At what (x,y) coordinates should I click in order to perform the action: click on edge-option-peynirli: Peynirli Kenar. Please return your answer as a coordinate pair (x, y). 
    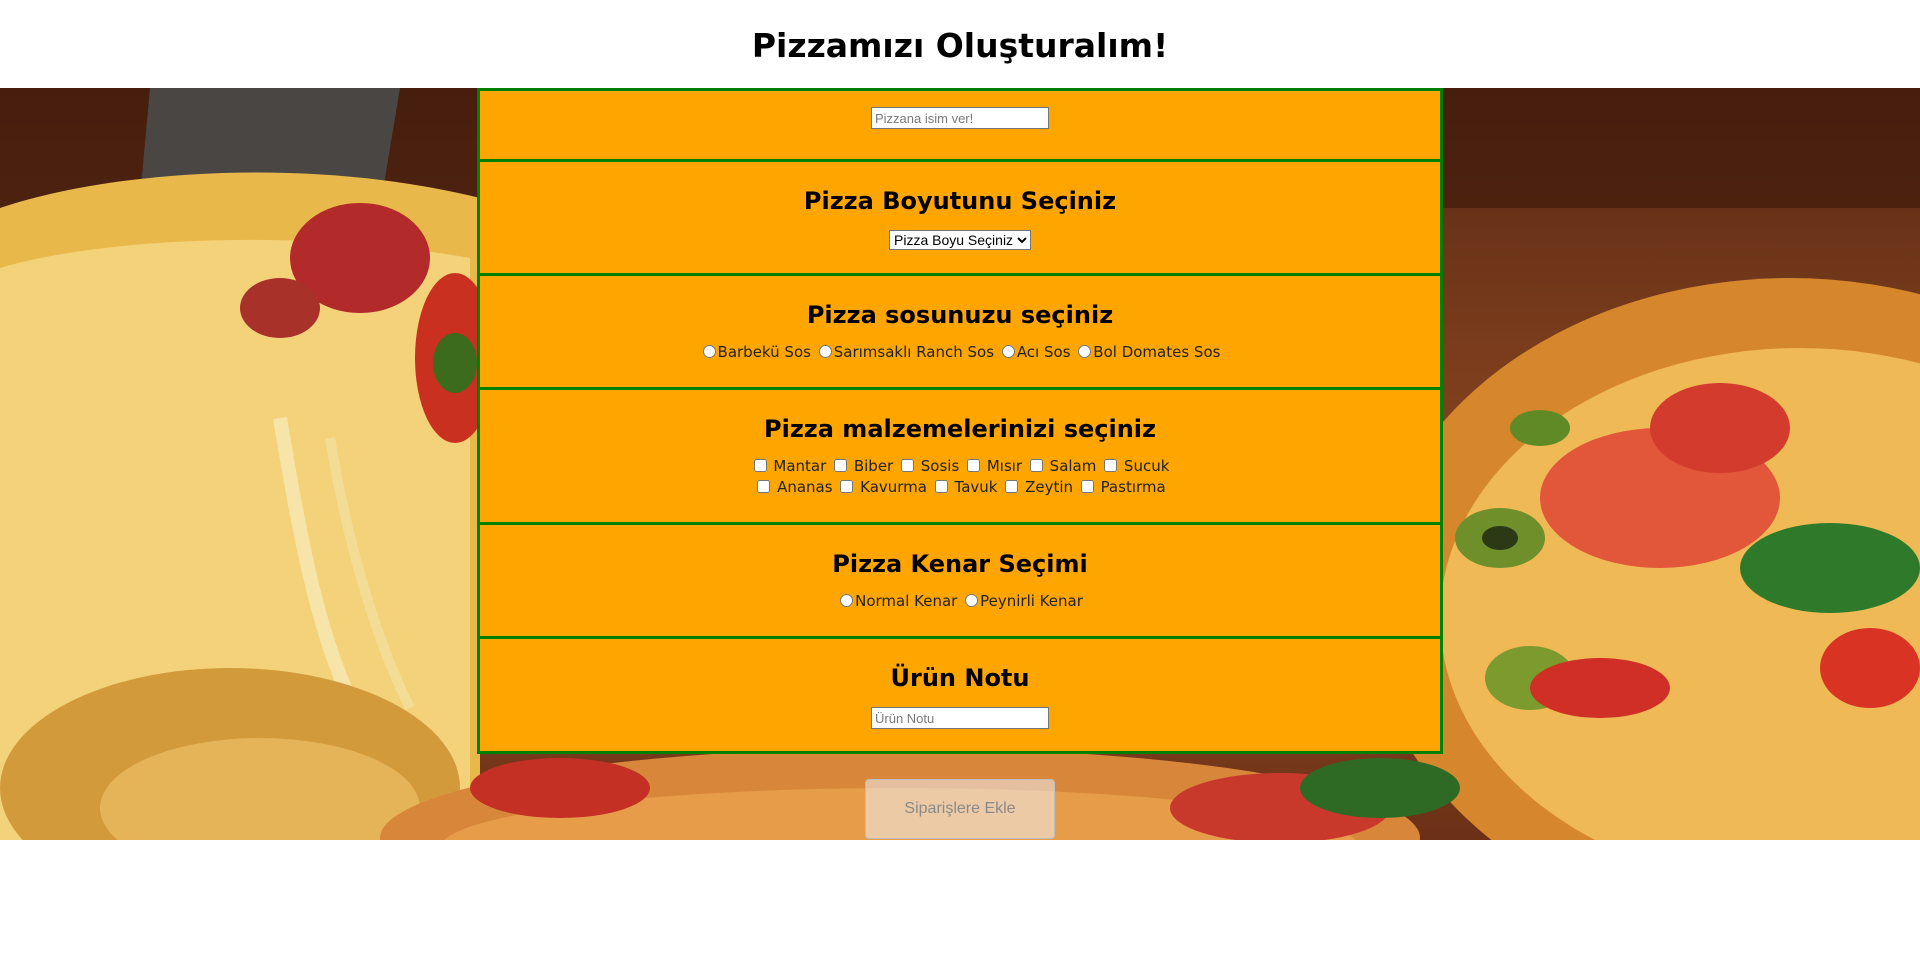
    Looking at the image, I should click on (1022, 601).